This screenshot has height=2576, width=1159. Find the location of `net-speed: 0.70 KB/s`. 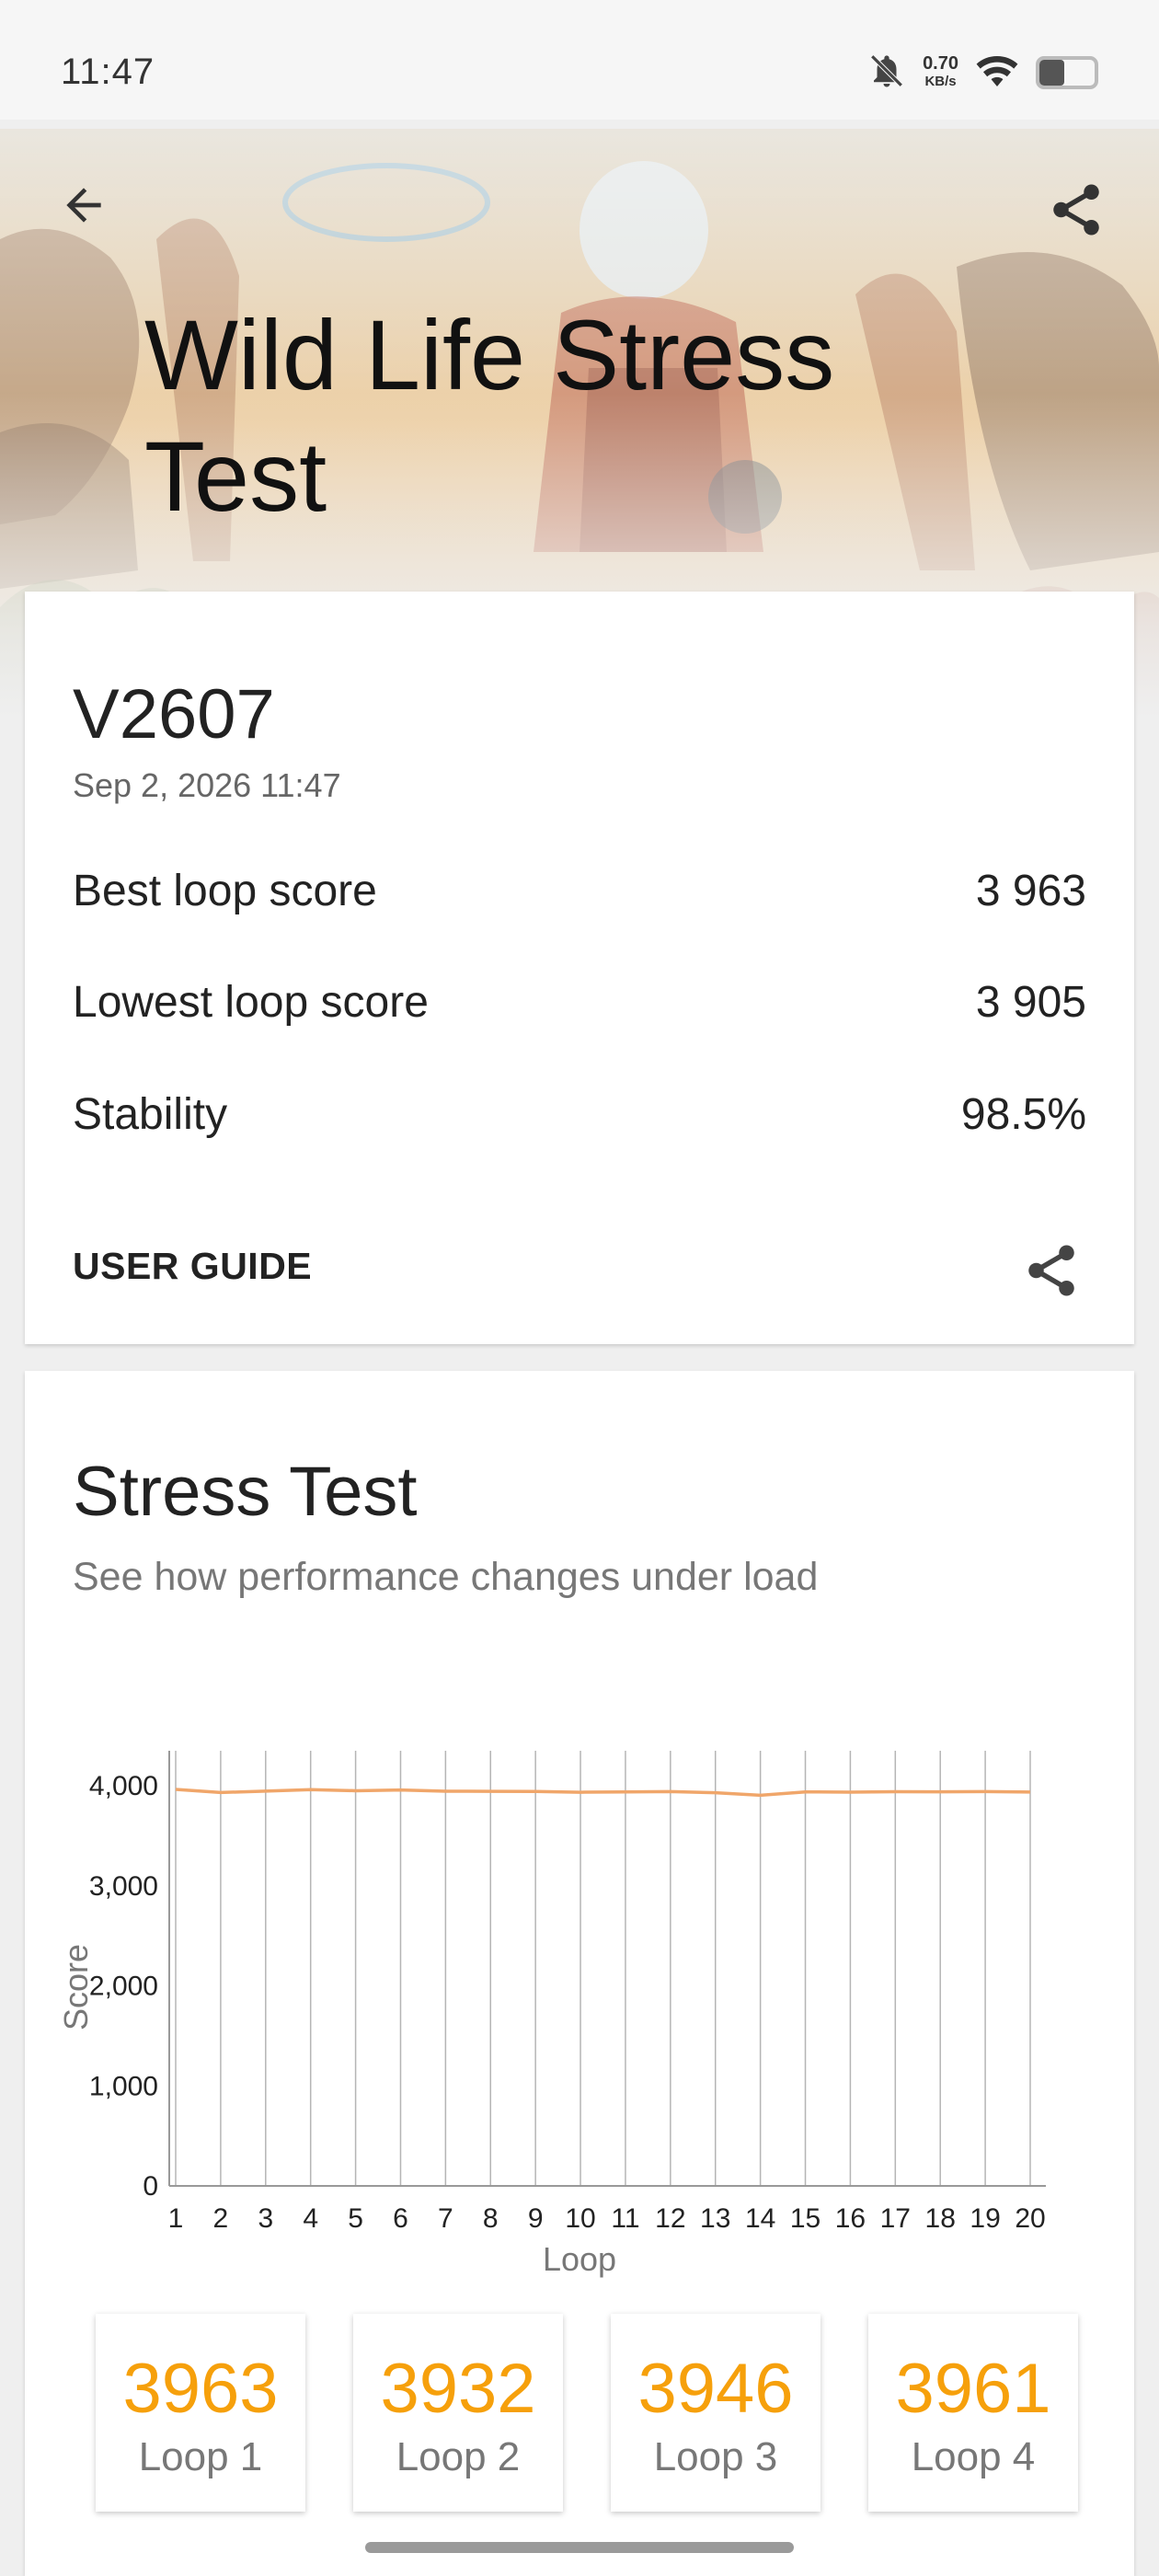

net-speed: 0.70 KB/s is located at coordinates (940, 72).